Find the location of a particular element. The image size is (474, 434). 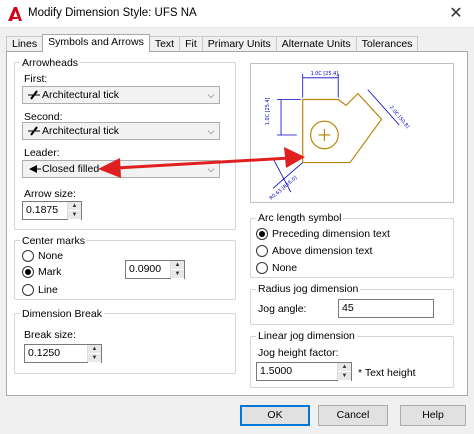

linear-jog-group-label: Linear jog dimension is located at coordinates (306, 336).